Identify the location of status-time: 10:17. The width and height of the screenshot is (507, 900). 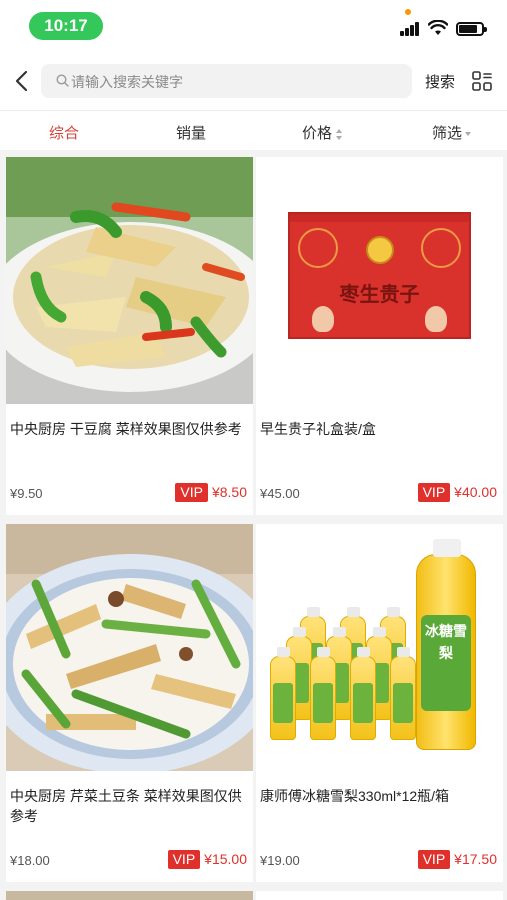
(66, 26).